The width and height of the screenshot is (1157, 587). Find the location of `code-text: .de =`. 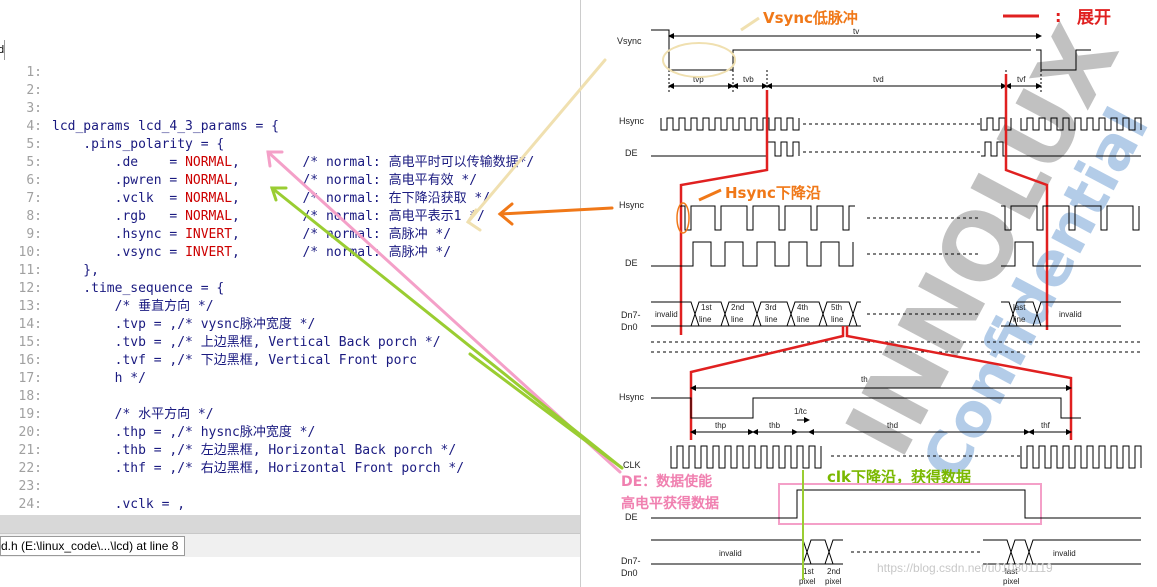

code-text: .de = is located at coordinates (119, 162).